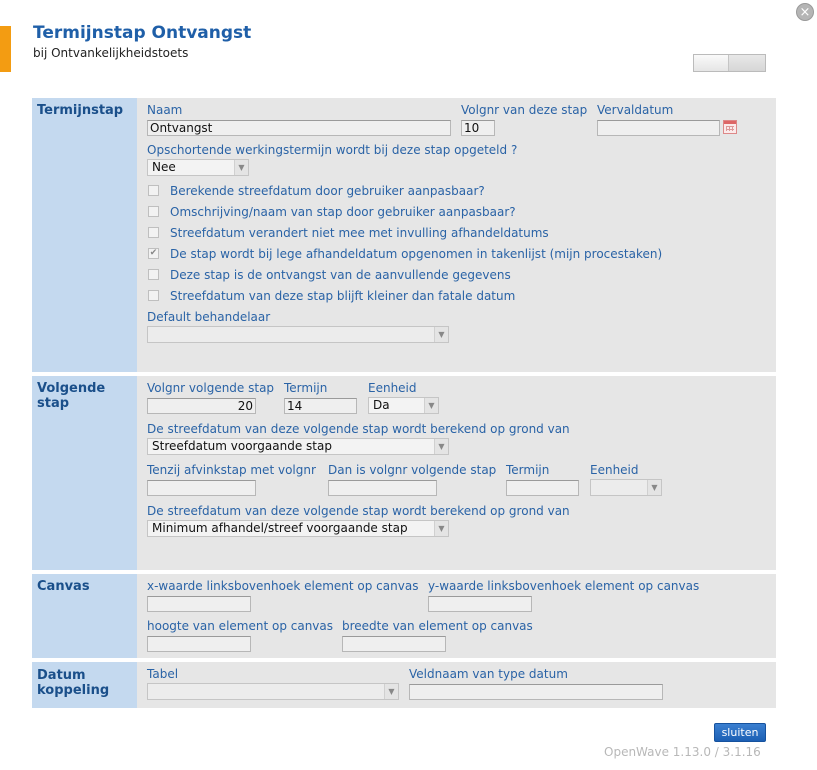 The width and height of the screenshot is (817, 770). Describe the element at coordinates (536, 692) in the screenshot. I see `veldnaam-input` at that location.